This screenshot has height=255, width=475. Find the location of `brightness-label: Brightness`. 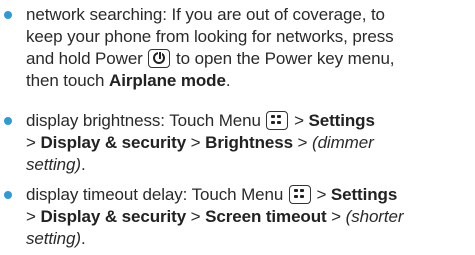

brightness-label: Brightness is located at coordinates (249, 142).